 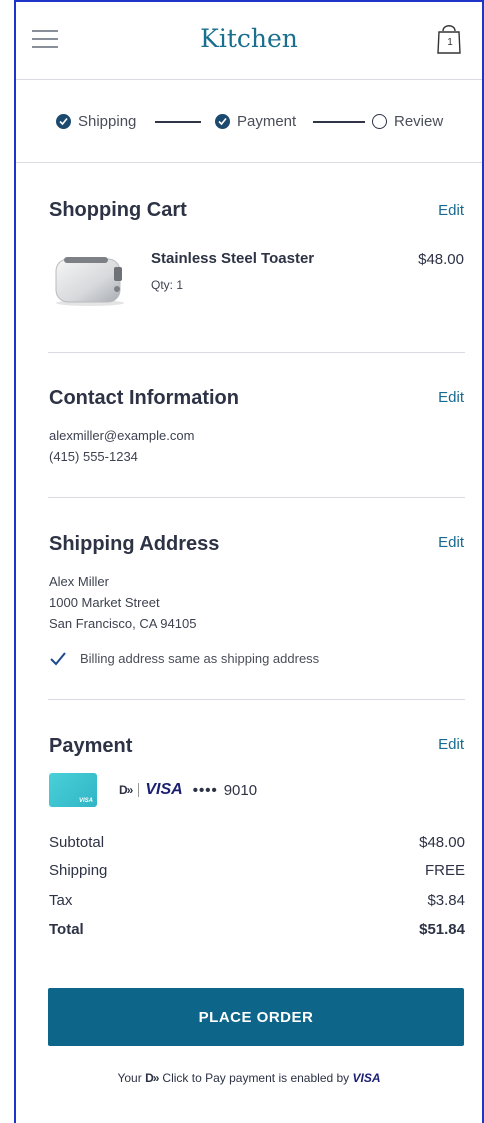 I want to click on card-last4: 9010, so click(x=240, y=790).